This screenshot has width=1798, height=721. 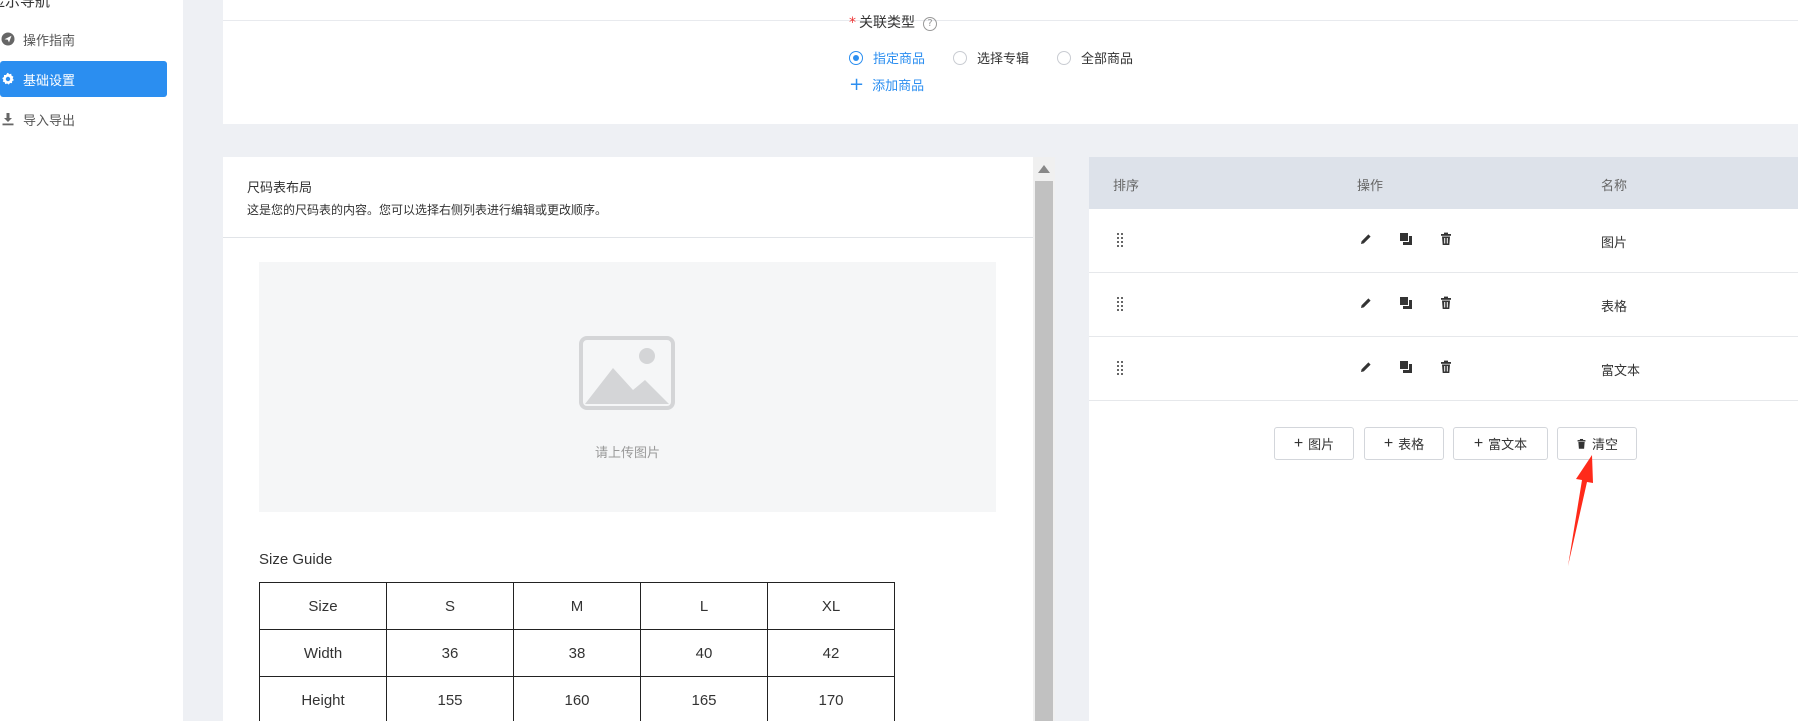 I want to click on add-image-label: 图片, so click(x=1321, y=444).